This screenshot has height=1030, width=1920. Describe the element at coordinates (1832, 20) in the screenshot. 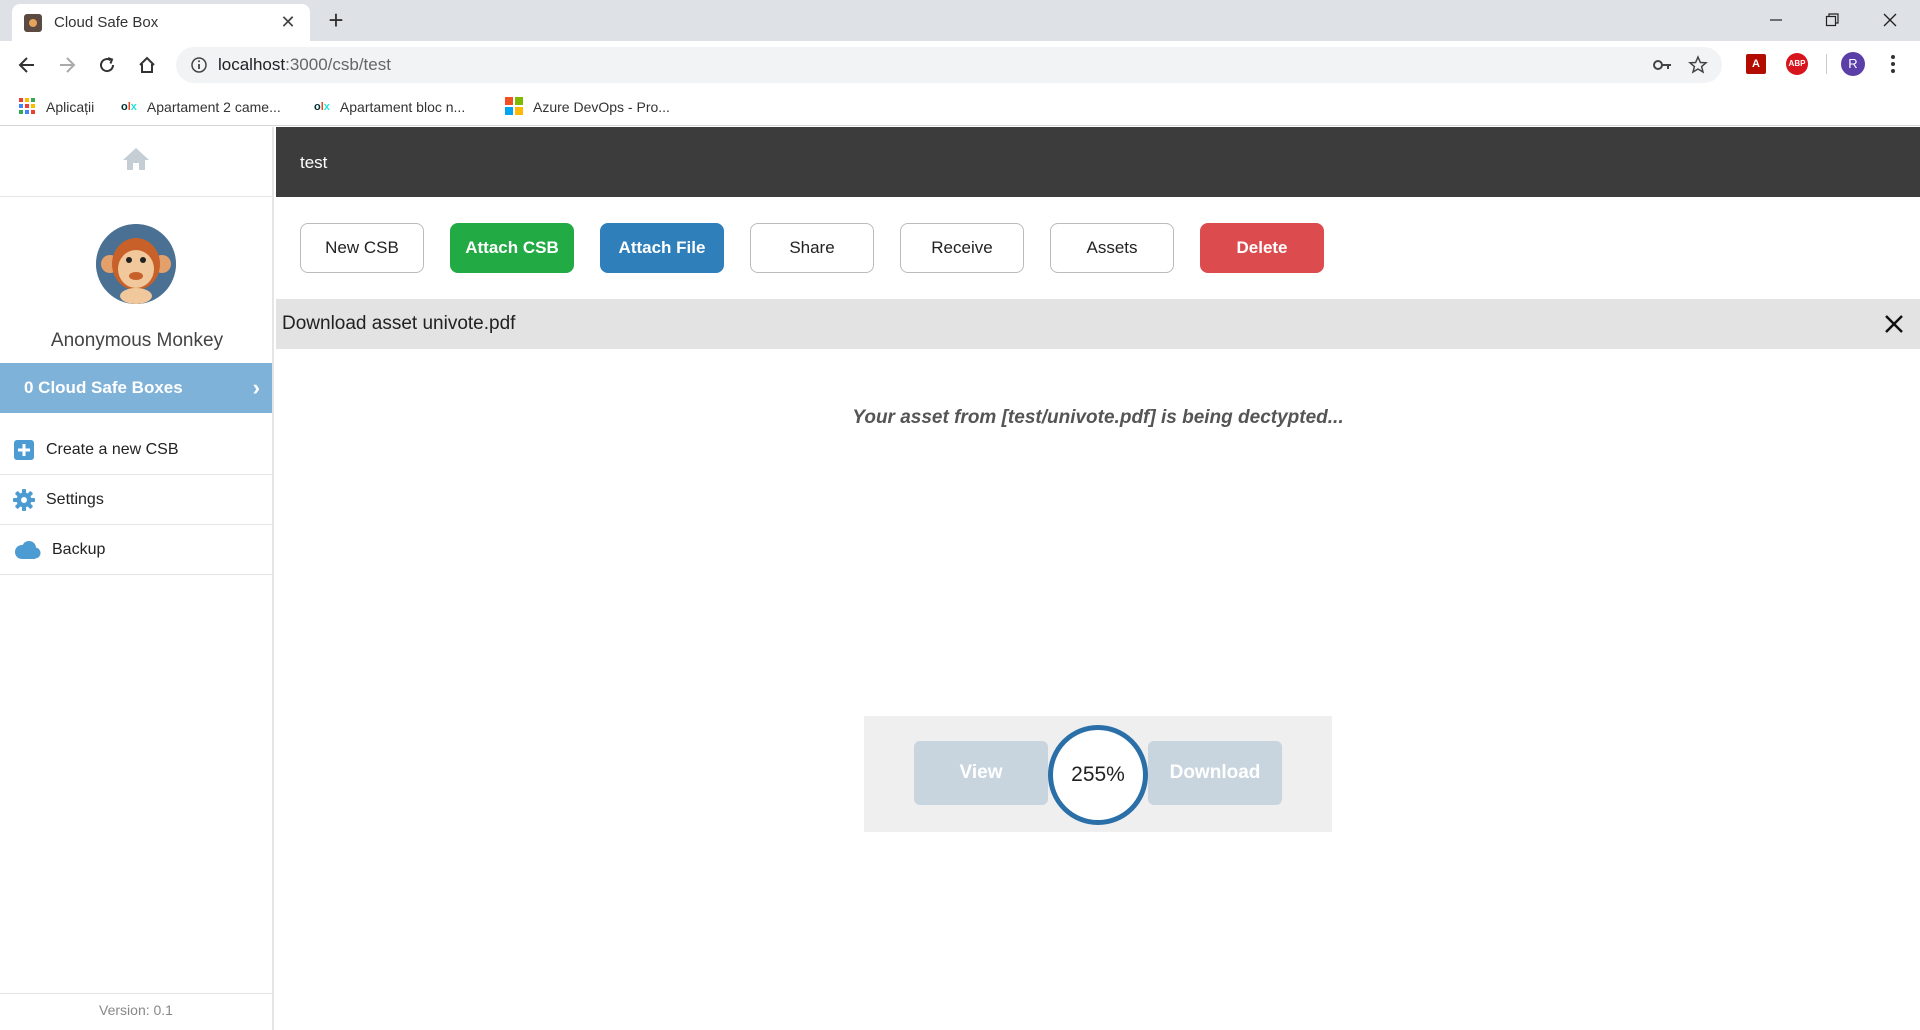

I see `restore-window-icon` at that location.